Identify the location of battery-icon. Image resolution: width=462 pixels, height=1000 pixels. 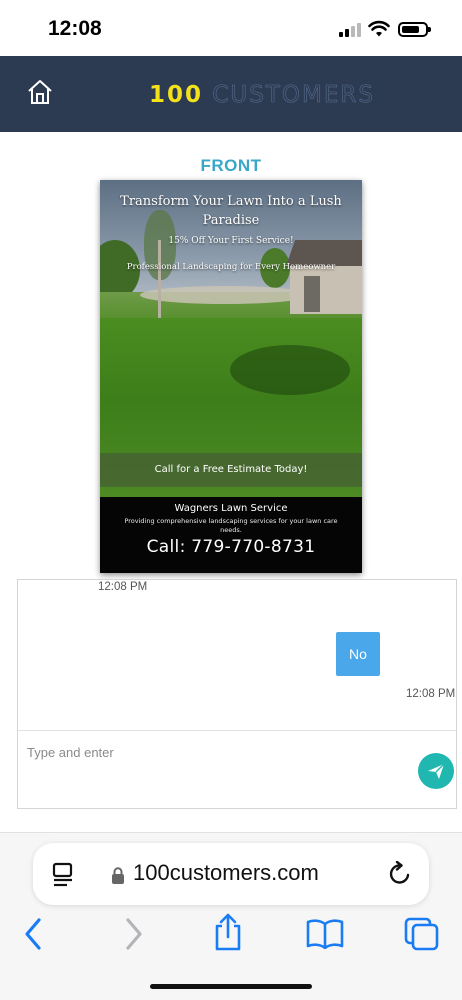
(414, 29).